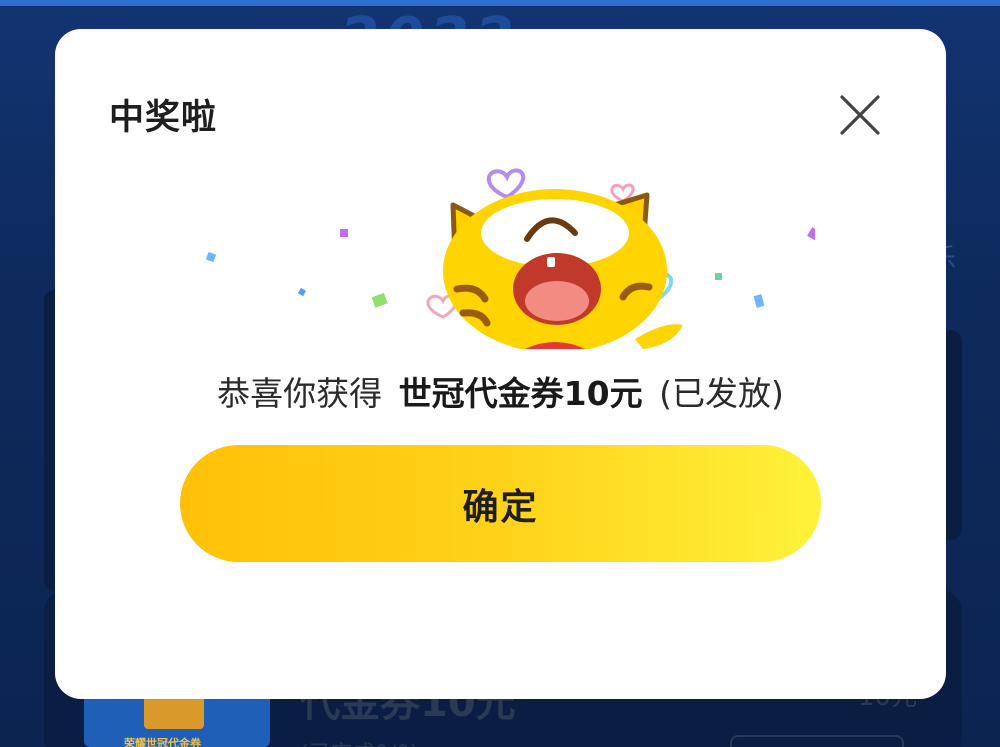  I want to click on confirm-button: 确定, so click(500, 503).